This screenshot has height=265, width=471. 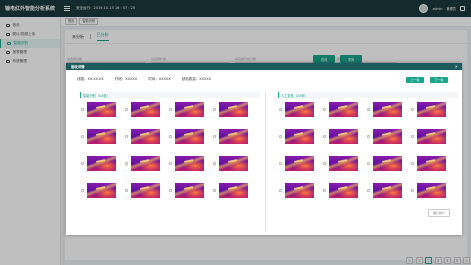 I want to click on prev-record-button: 上一条, so click(x=415, y=80).